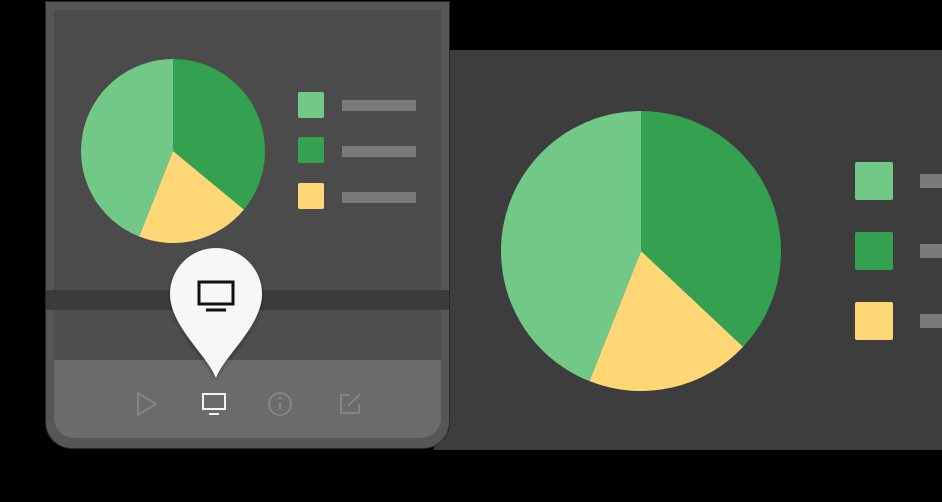  Describe the element at coordinates (350, 404) in the screenshot. I see `edit-icon` at that location.